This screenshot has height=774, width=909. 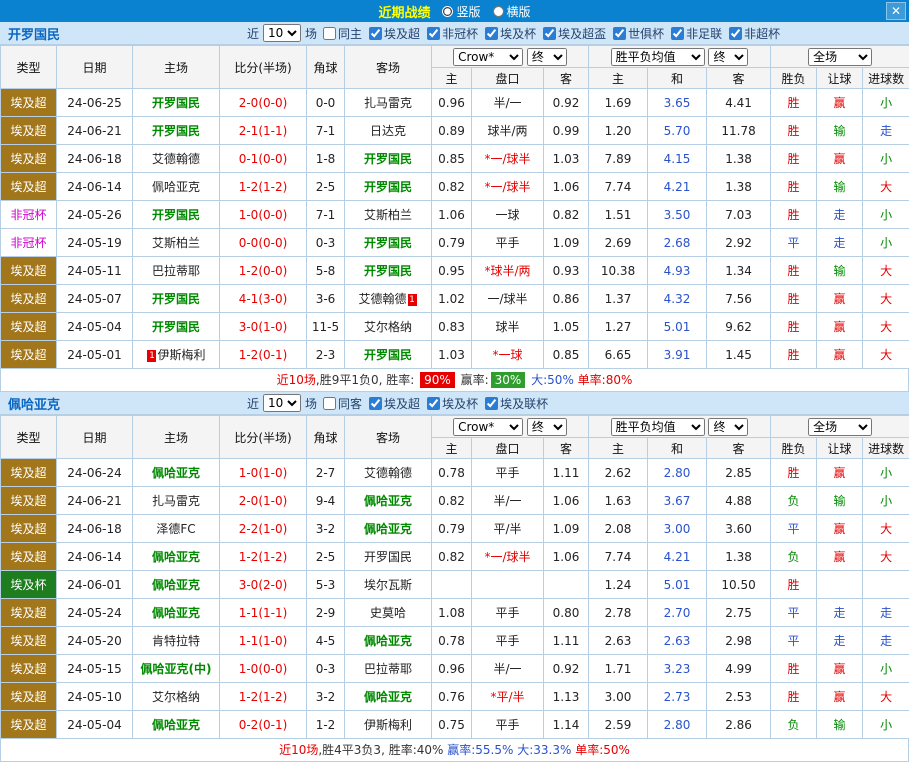 What do you see at coordinates (468, 11) in the screenshot?
I see `vertical-layout-label: 竖版` at bounding box center [468, 11].